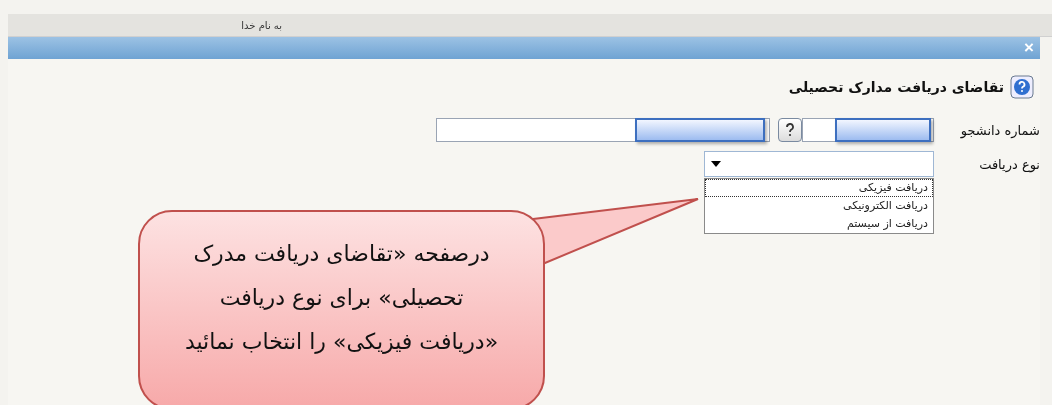  Describe the element at coordinates (819, 224) in the screenshot. I see `option-item: دریافت از سیستم` at that location.